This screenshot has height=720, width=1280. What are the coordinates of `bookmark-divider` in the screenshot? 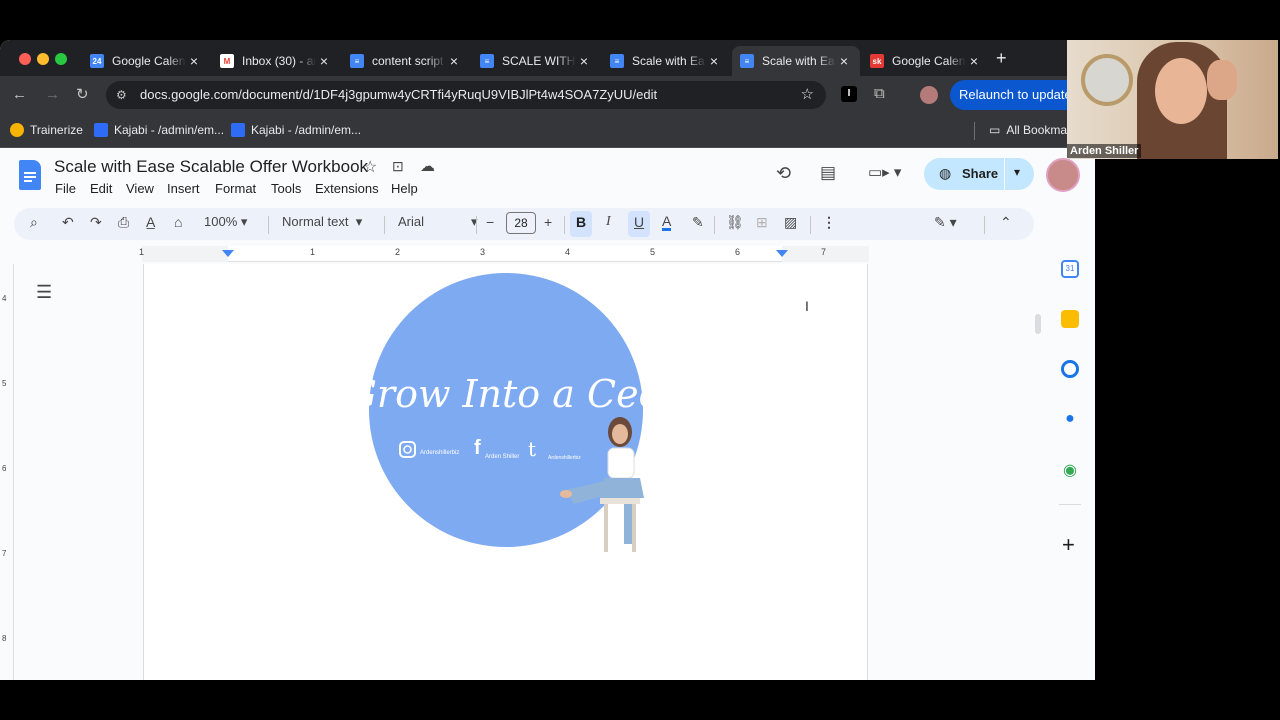 It's located at (974, 131).